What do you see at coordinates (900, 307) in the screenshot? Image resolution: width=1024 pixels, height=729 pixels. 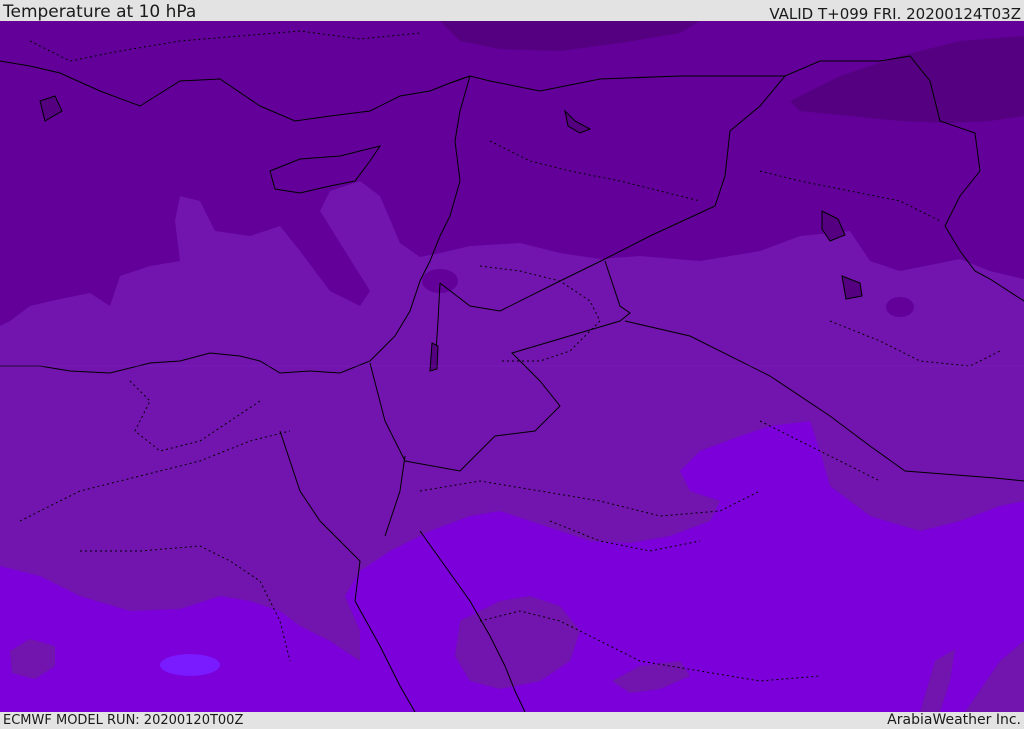 I see `cold-pocket-iraq` at bounding box center [900, 307].